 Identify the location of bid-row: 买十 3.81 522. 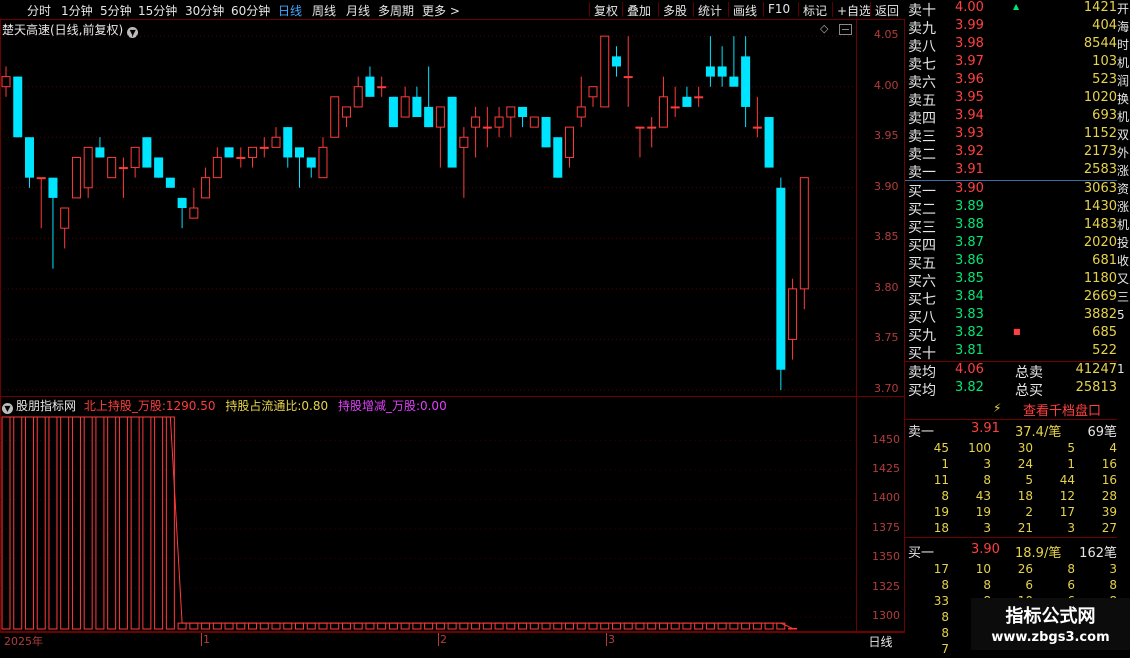
(1011, 352).